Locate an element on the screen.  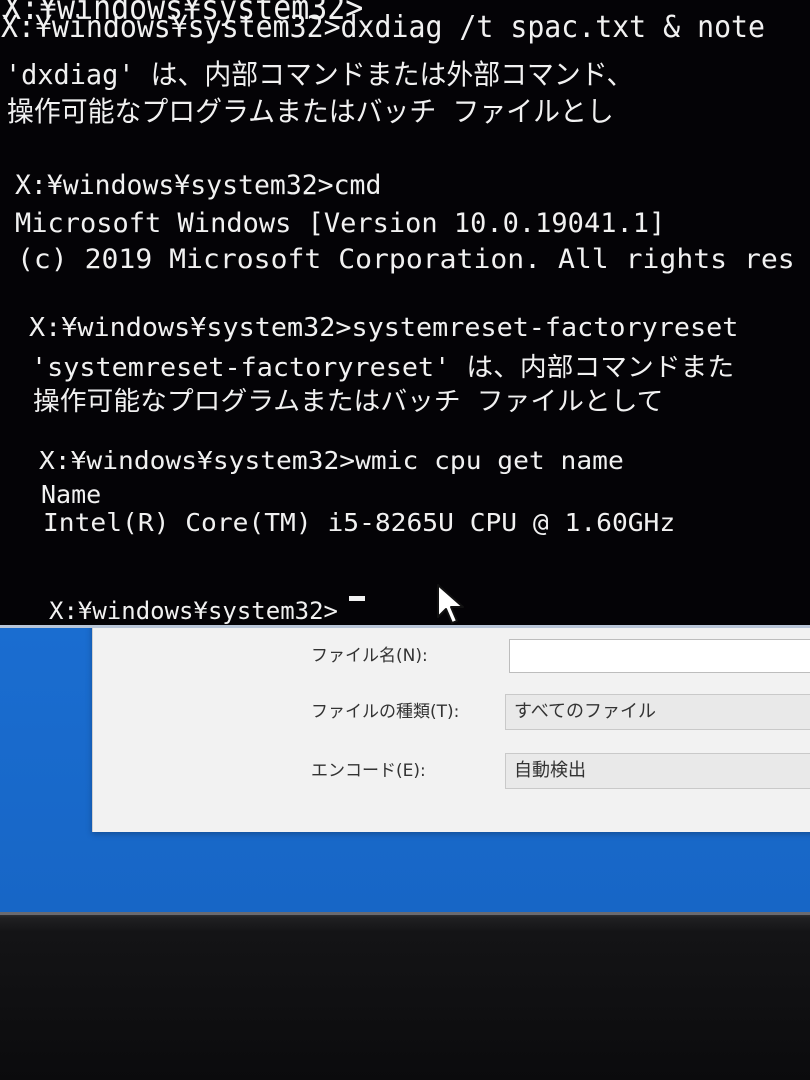
console-line: Microsoft Windows [Version 10.0.19041.1] is located at coordinates (340, 223).